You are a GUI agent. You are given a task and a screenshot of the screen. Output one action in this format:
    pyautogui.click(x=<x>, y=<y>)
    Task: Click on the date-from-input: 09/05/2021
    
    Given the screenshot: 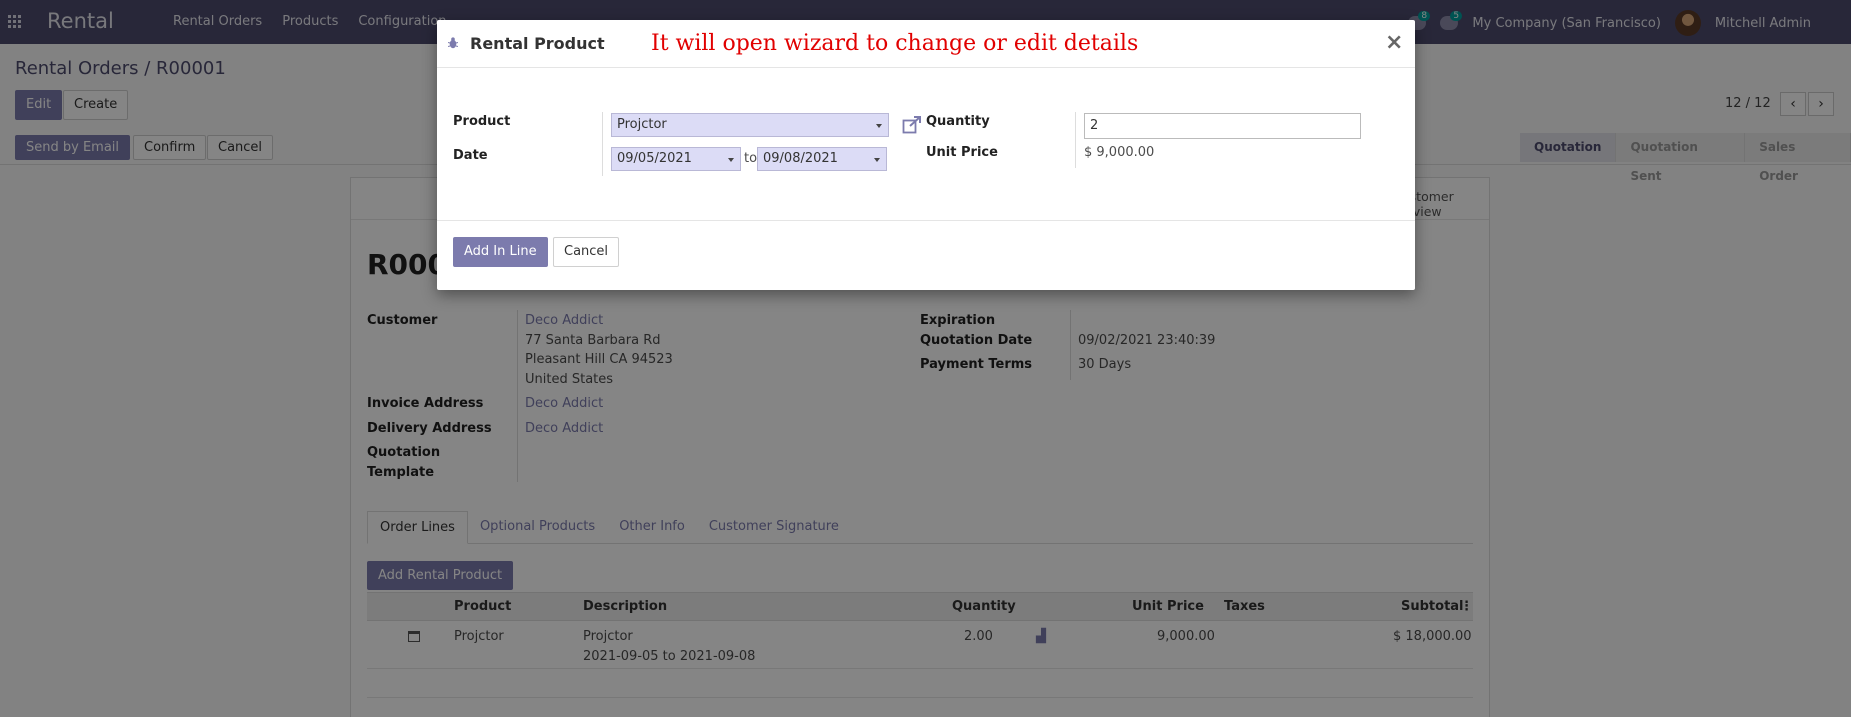 What is the action you would take?
    pyautogui.click(x=676, y=159)
    